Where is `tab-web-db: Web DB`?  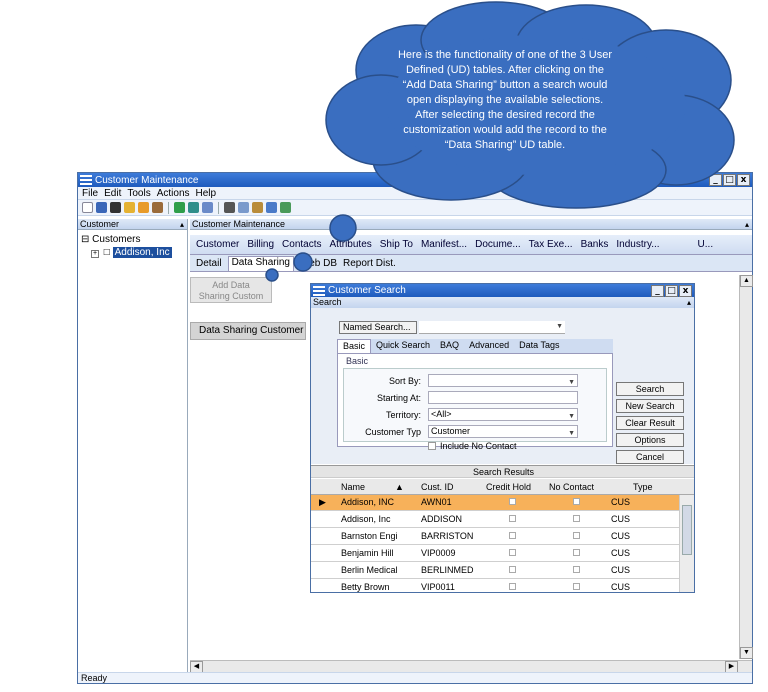
tab-web-db: Web DB is located at coordinates (318, 264).